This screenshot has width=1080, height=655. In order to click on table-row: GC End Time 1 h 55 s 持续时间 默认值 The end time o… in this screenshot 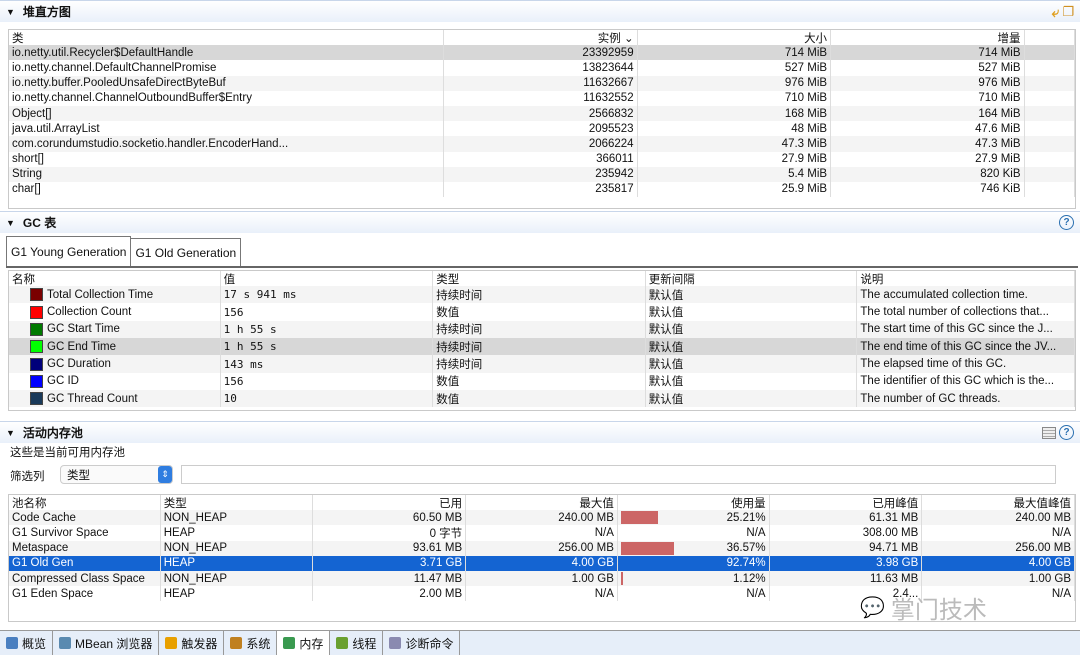, I will do `click(542, 347)`.